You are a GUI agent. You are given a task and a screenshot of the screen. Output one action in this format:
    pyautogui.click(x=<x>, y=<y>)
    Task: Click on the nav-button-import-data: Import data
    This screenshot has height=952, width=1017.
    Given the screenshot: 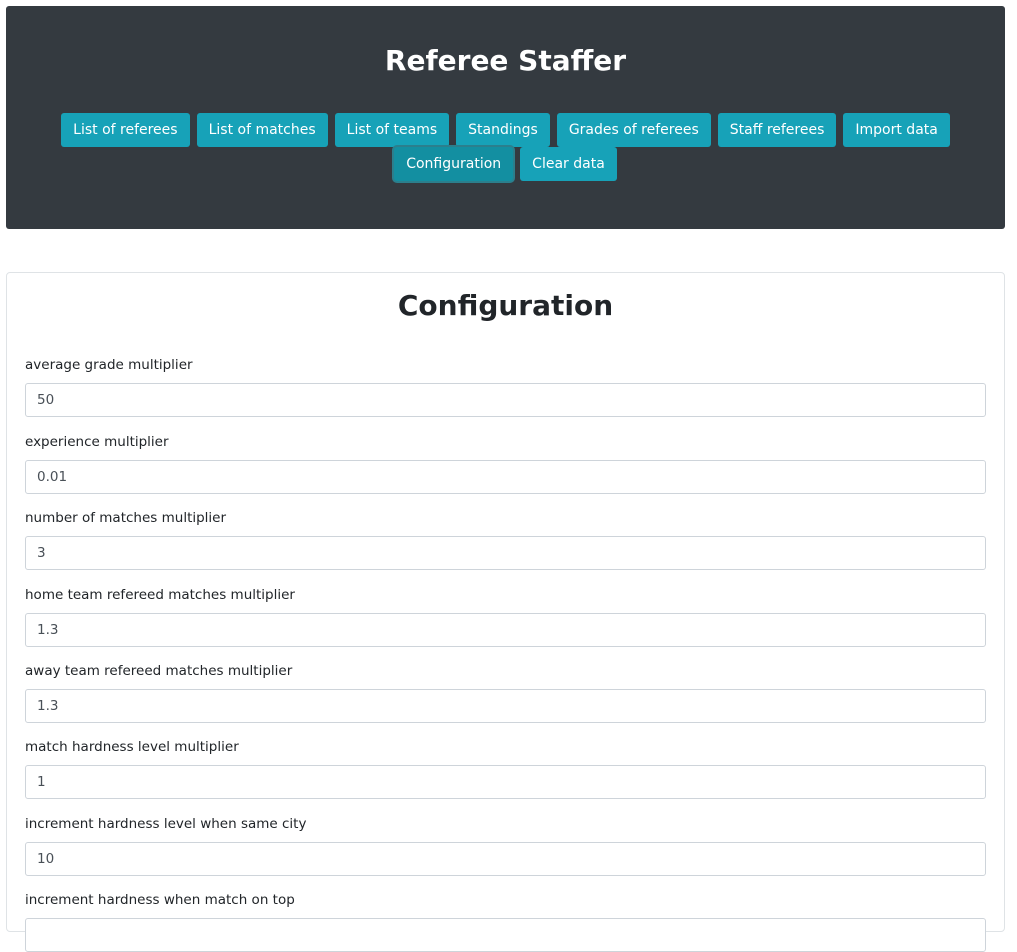 What is the action you would take?
    pyautogui.click(x=896, y=130)
    